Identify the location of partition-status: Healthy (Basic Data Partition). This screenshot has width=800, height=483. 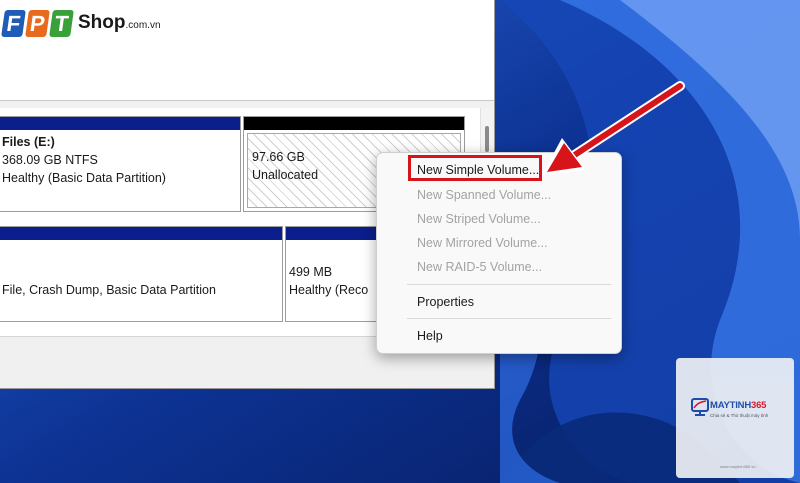
(84, 178).